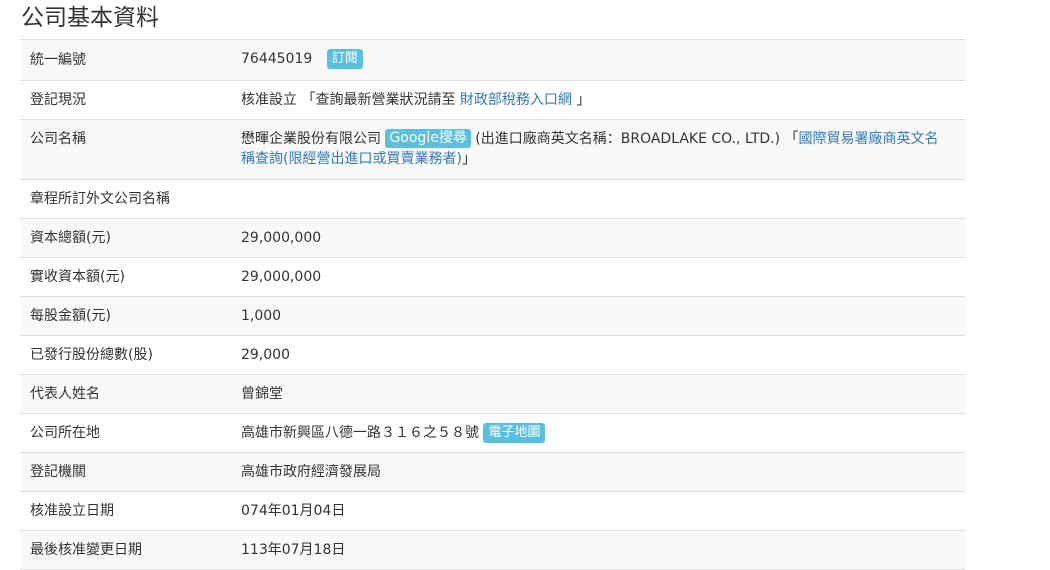  What do you see at coordinates (514, 433) in the screenshot?
I see `map-button: 電子地圖` at bounding box center [514, 433].